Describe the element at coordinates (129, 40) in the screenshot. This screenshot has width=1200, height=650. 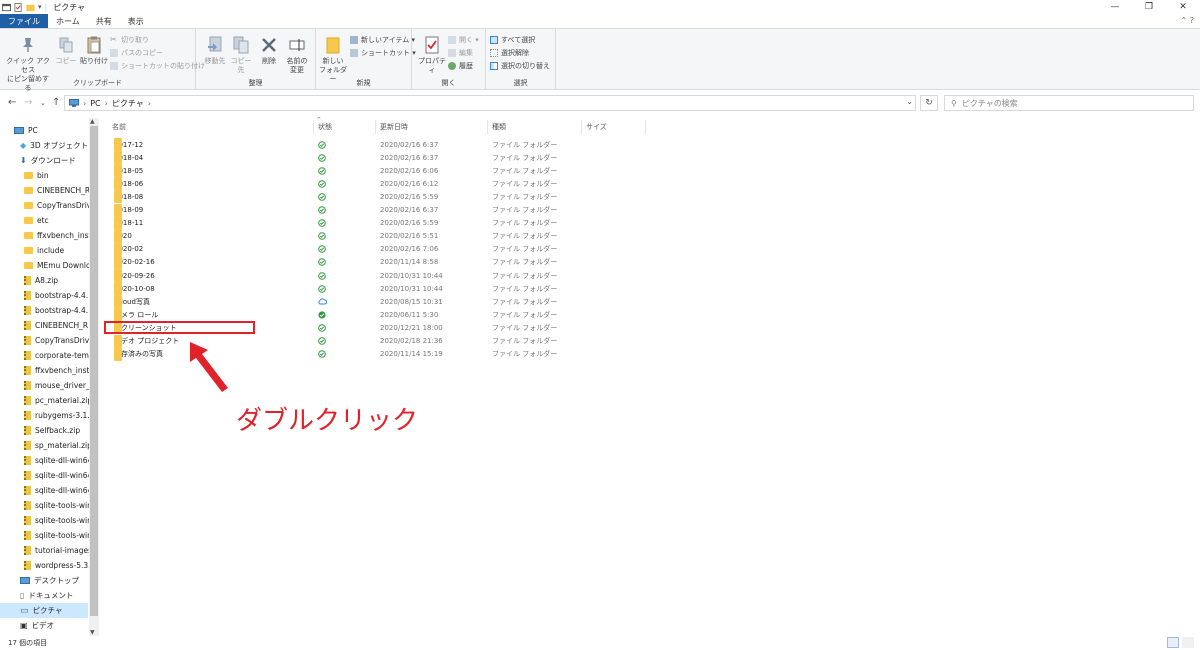
I see `cut-button: ✂ 切り取り` at that location.